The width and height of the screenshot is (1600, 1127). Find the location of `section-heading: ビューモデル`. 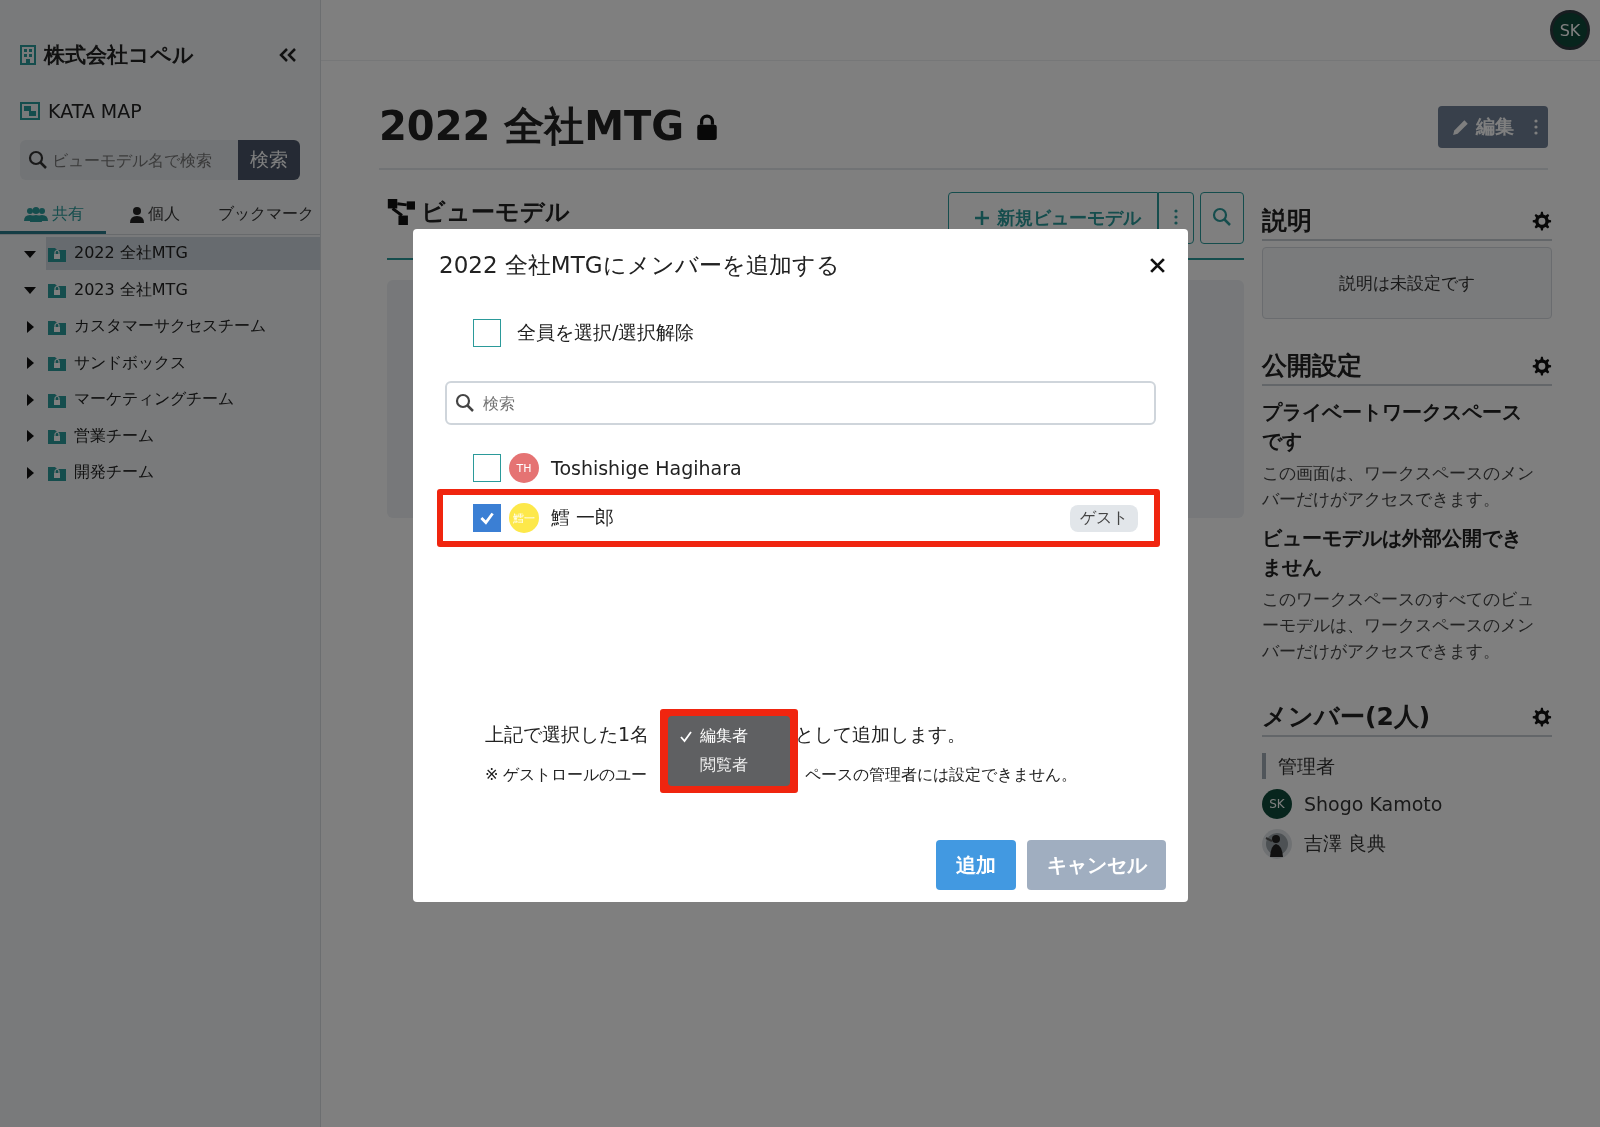

section-heading: ビューモデル is located at coordinates (495, 212).